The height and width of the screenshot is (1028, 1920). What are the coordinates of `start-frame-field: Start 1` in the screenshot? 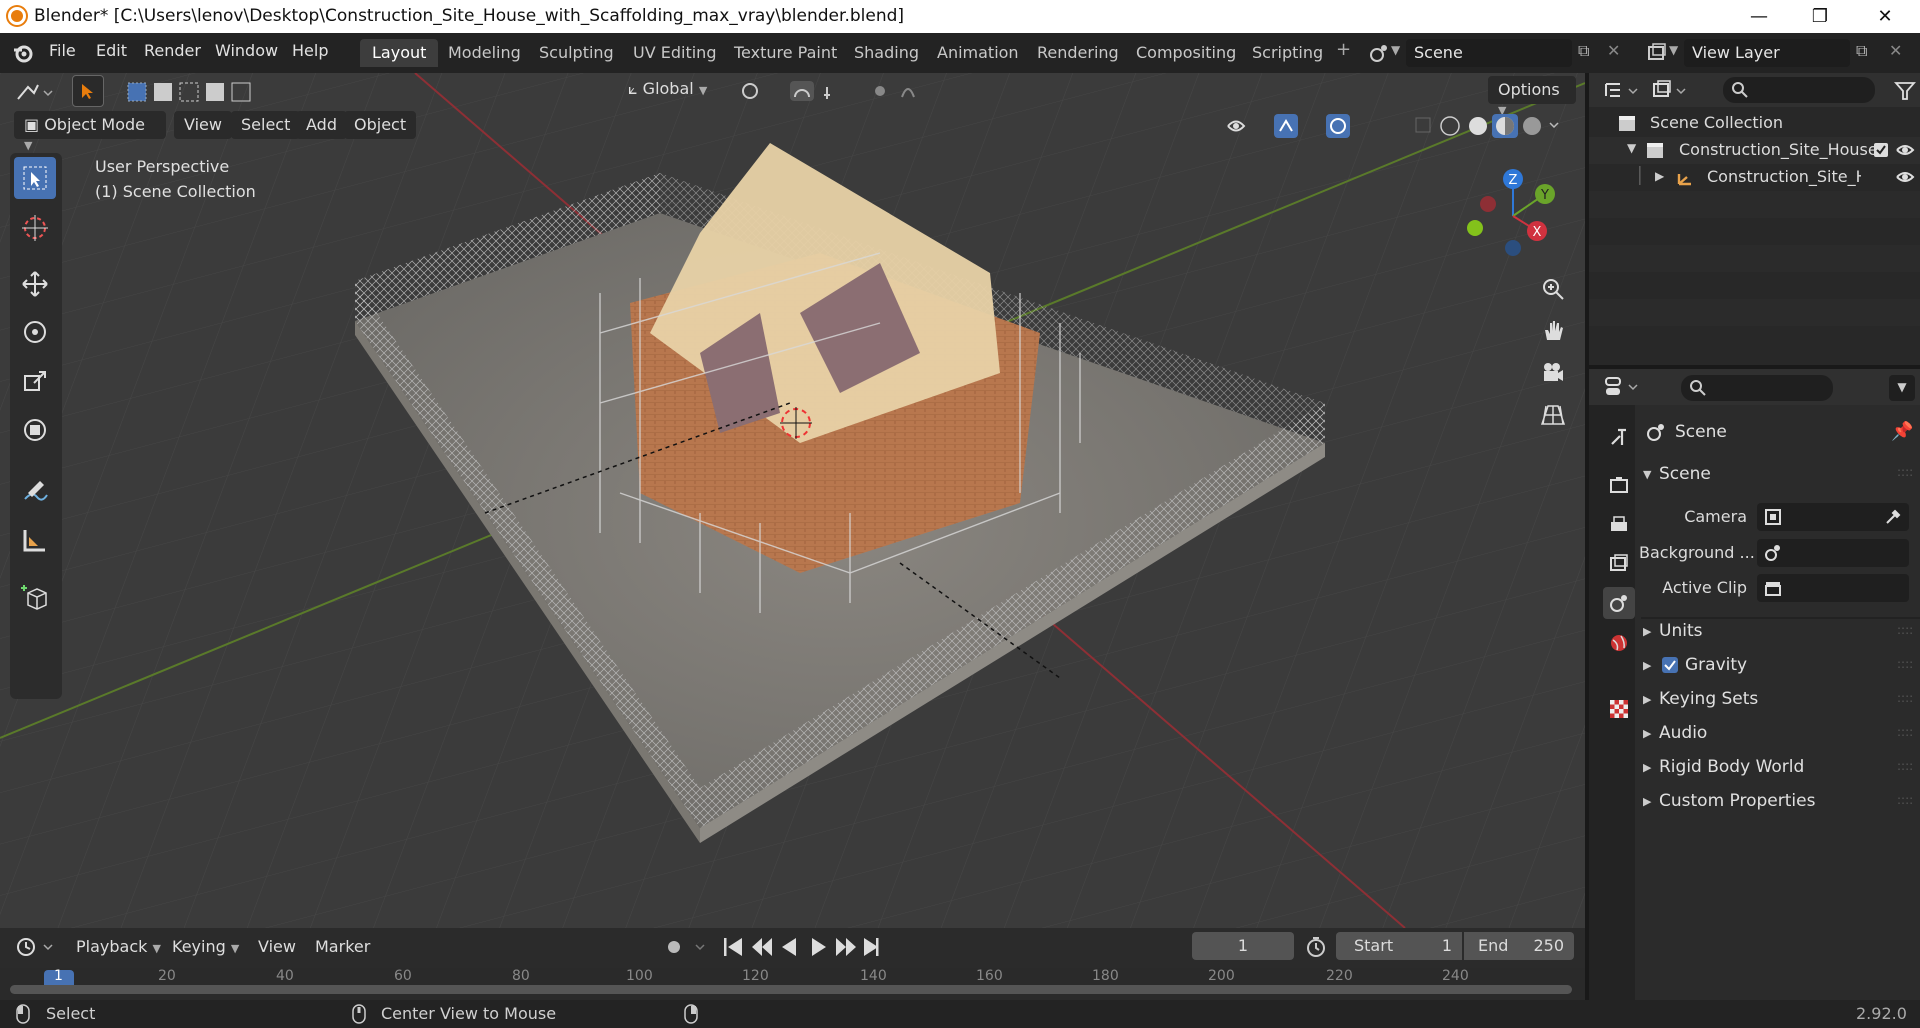 It's located at (1399, 946).